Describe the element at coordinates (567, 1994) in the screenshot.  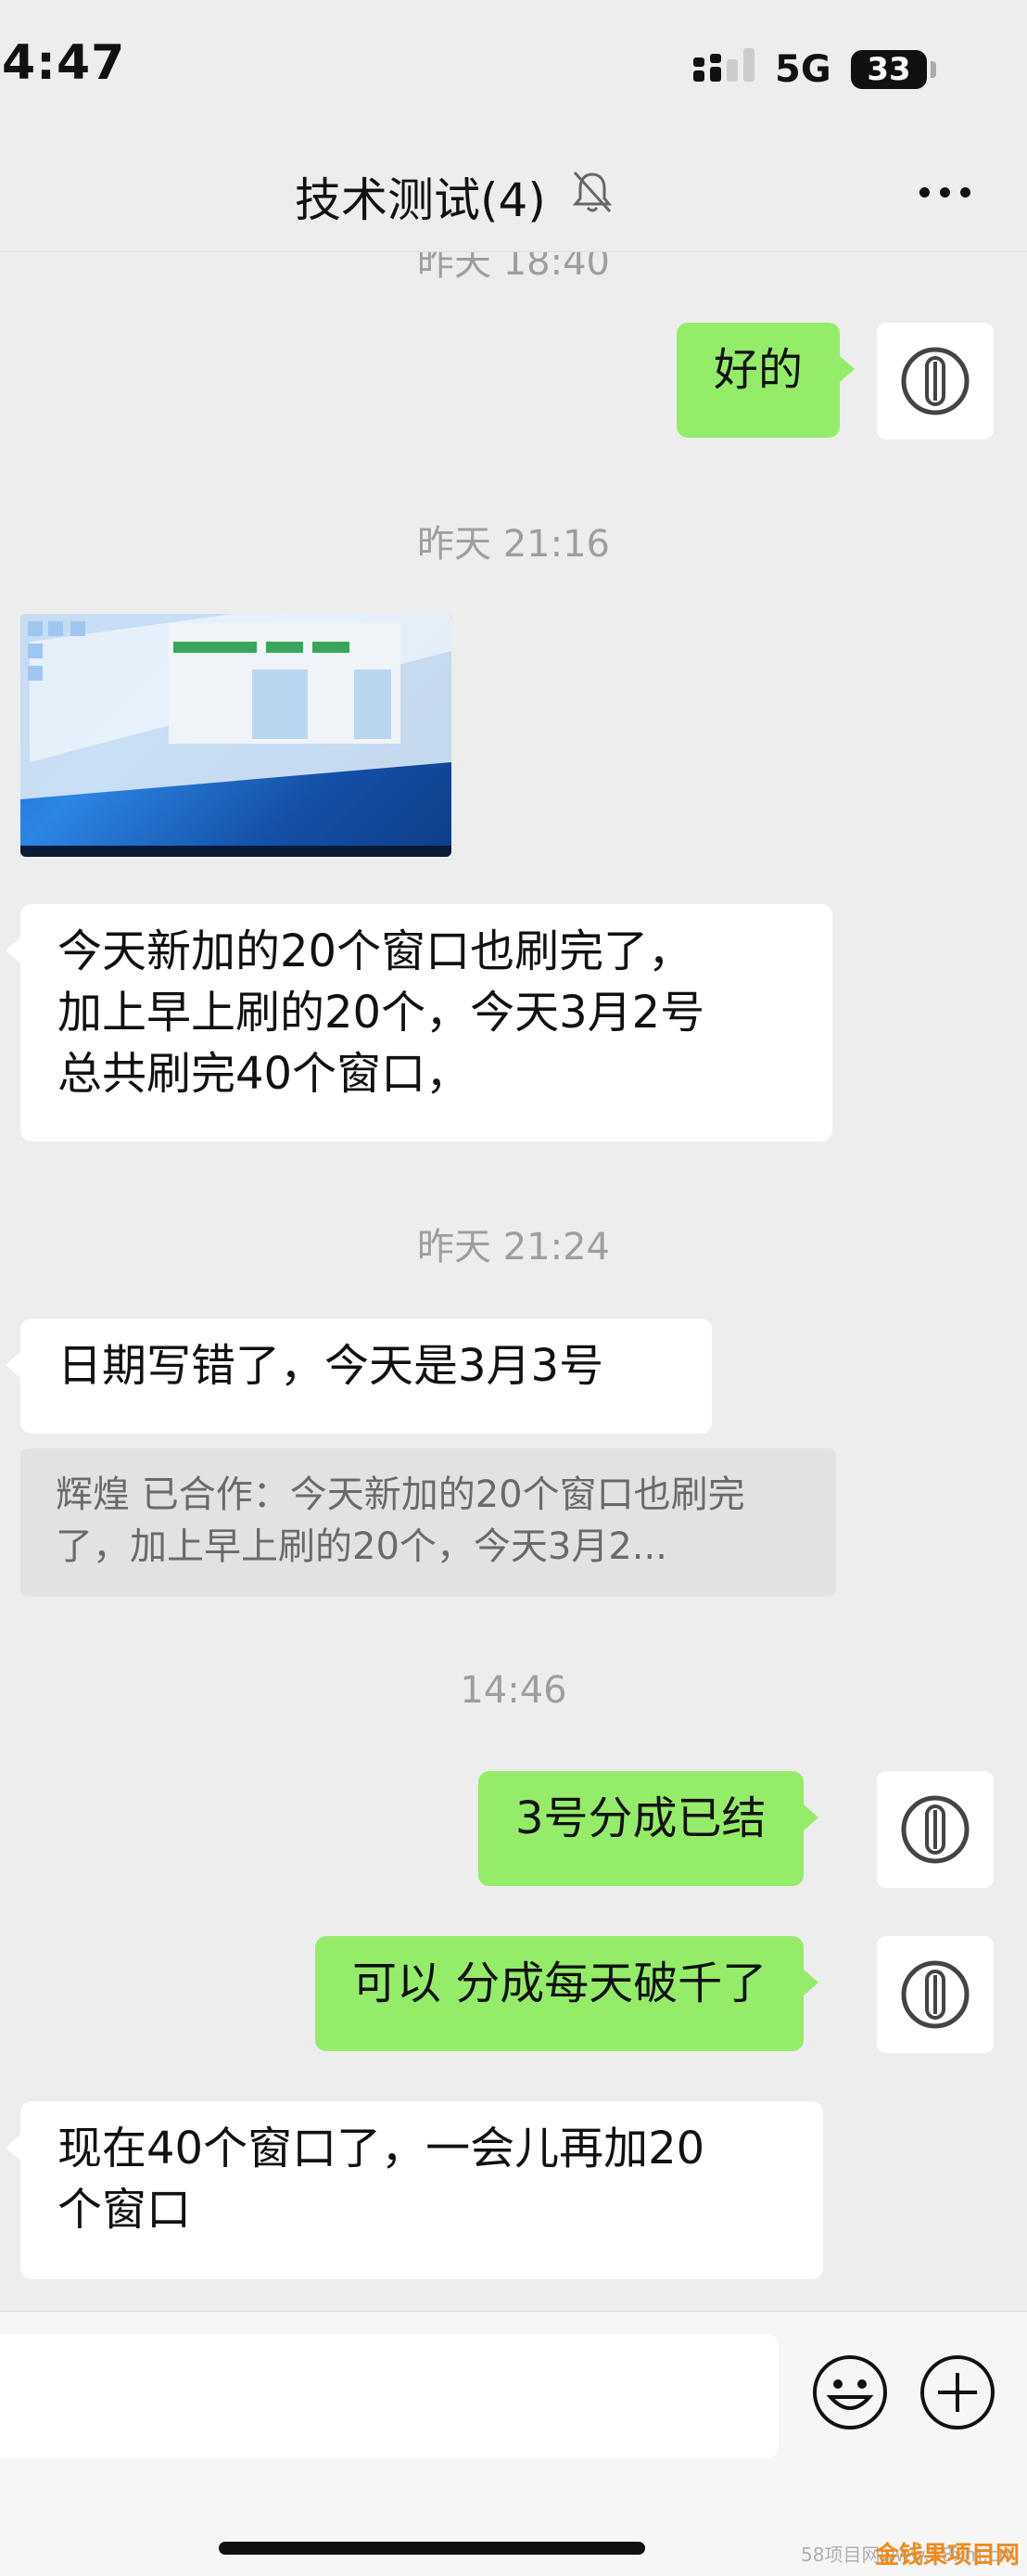
I see `message-bubble-outgoing: 可以 分成每天破千了` at that location.